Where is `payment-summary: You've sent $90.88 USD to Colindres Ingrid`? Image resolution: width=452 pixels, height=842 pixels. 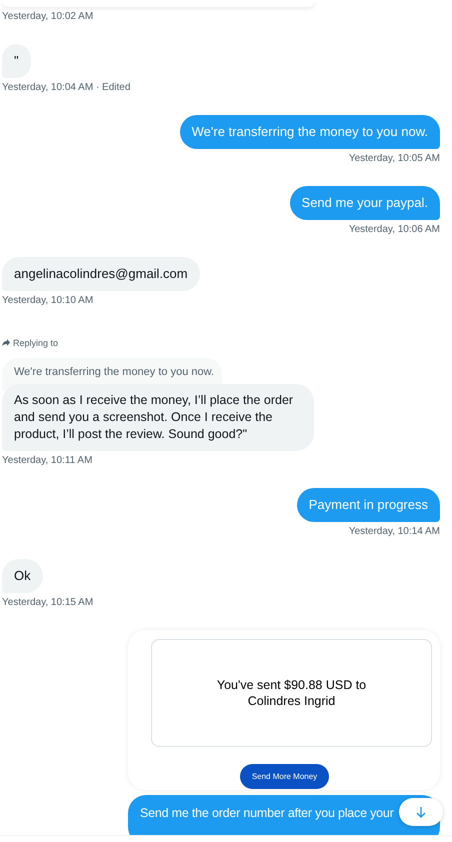 payment-summary: You've sent $90.88 USD to Colindres Ingrid is located at coordinates (291, 693).